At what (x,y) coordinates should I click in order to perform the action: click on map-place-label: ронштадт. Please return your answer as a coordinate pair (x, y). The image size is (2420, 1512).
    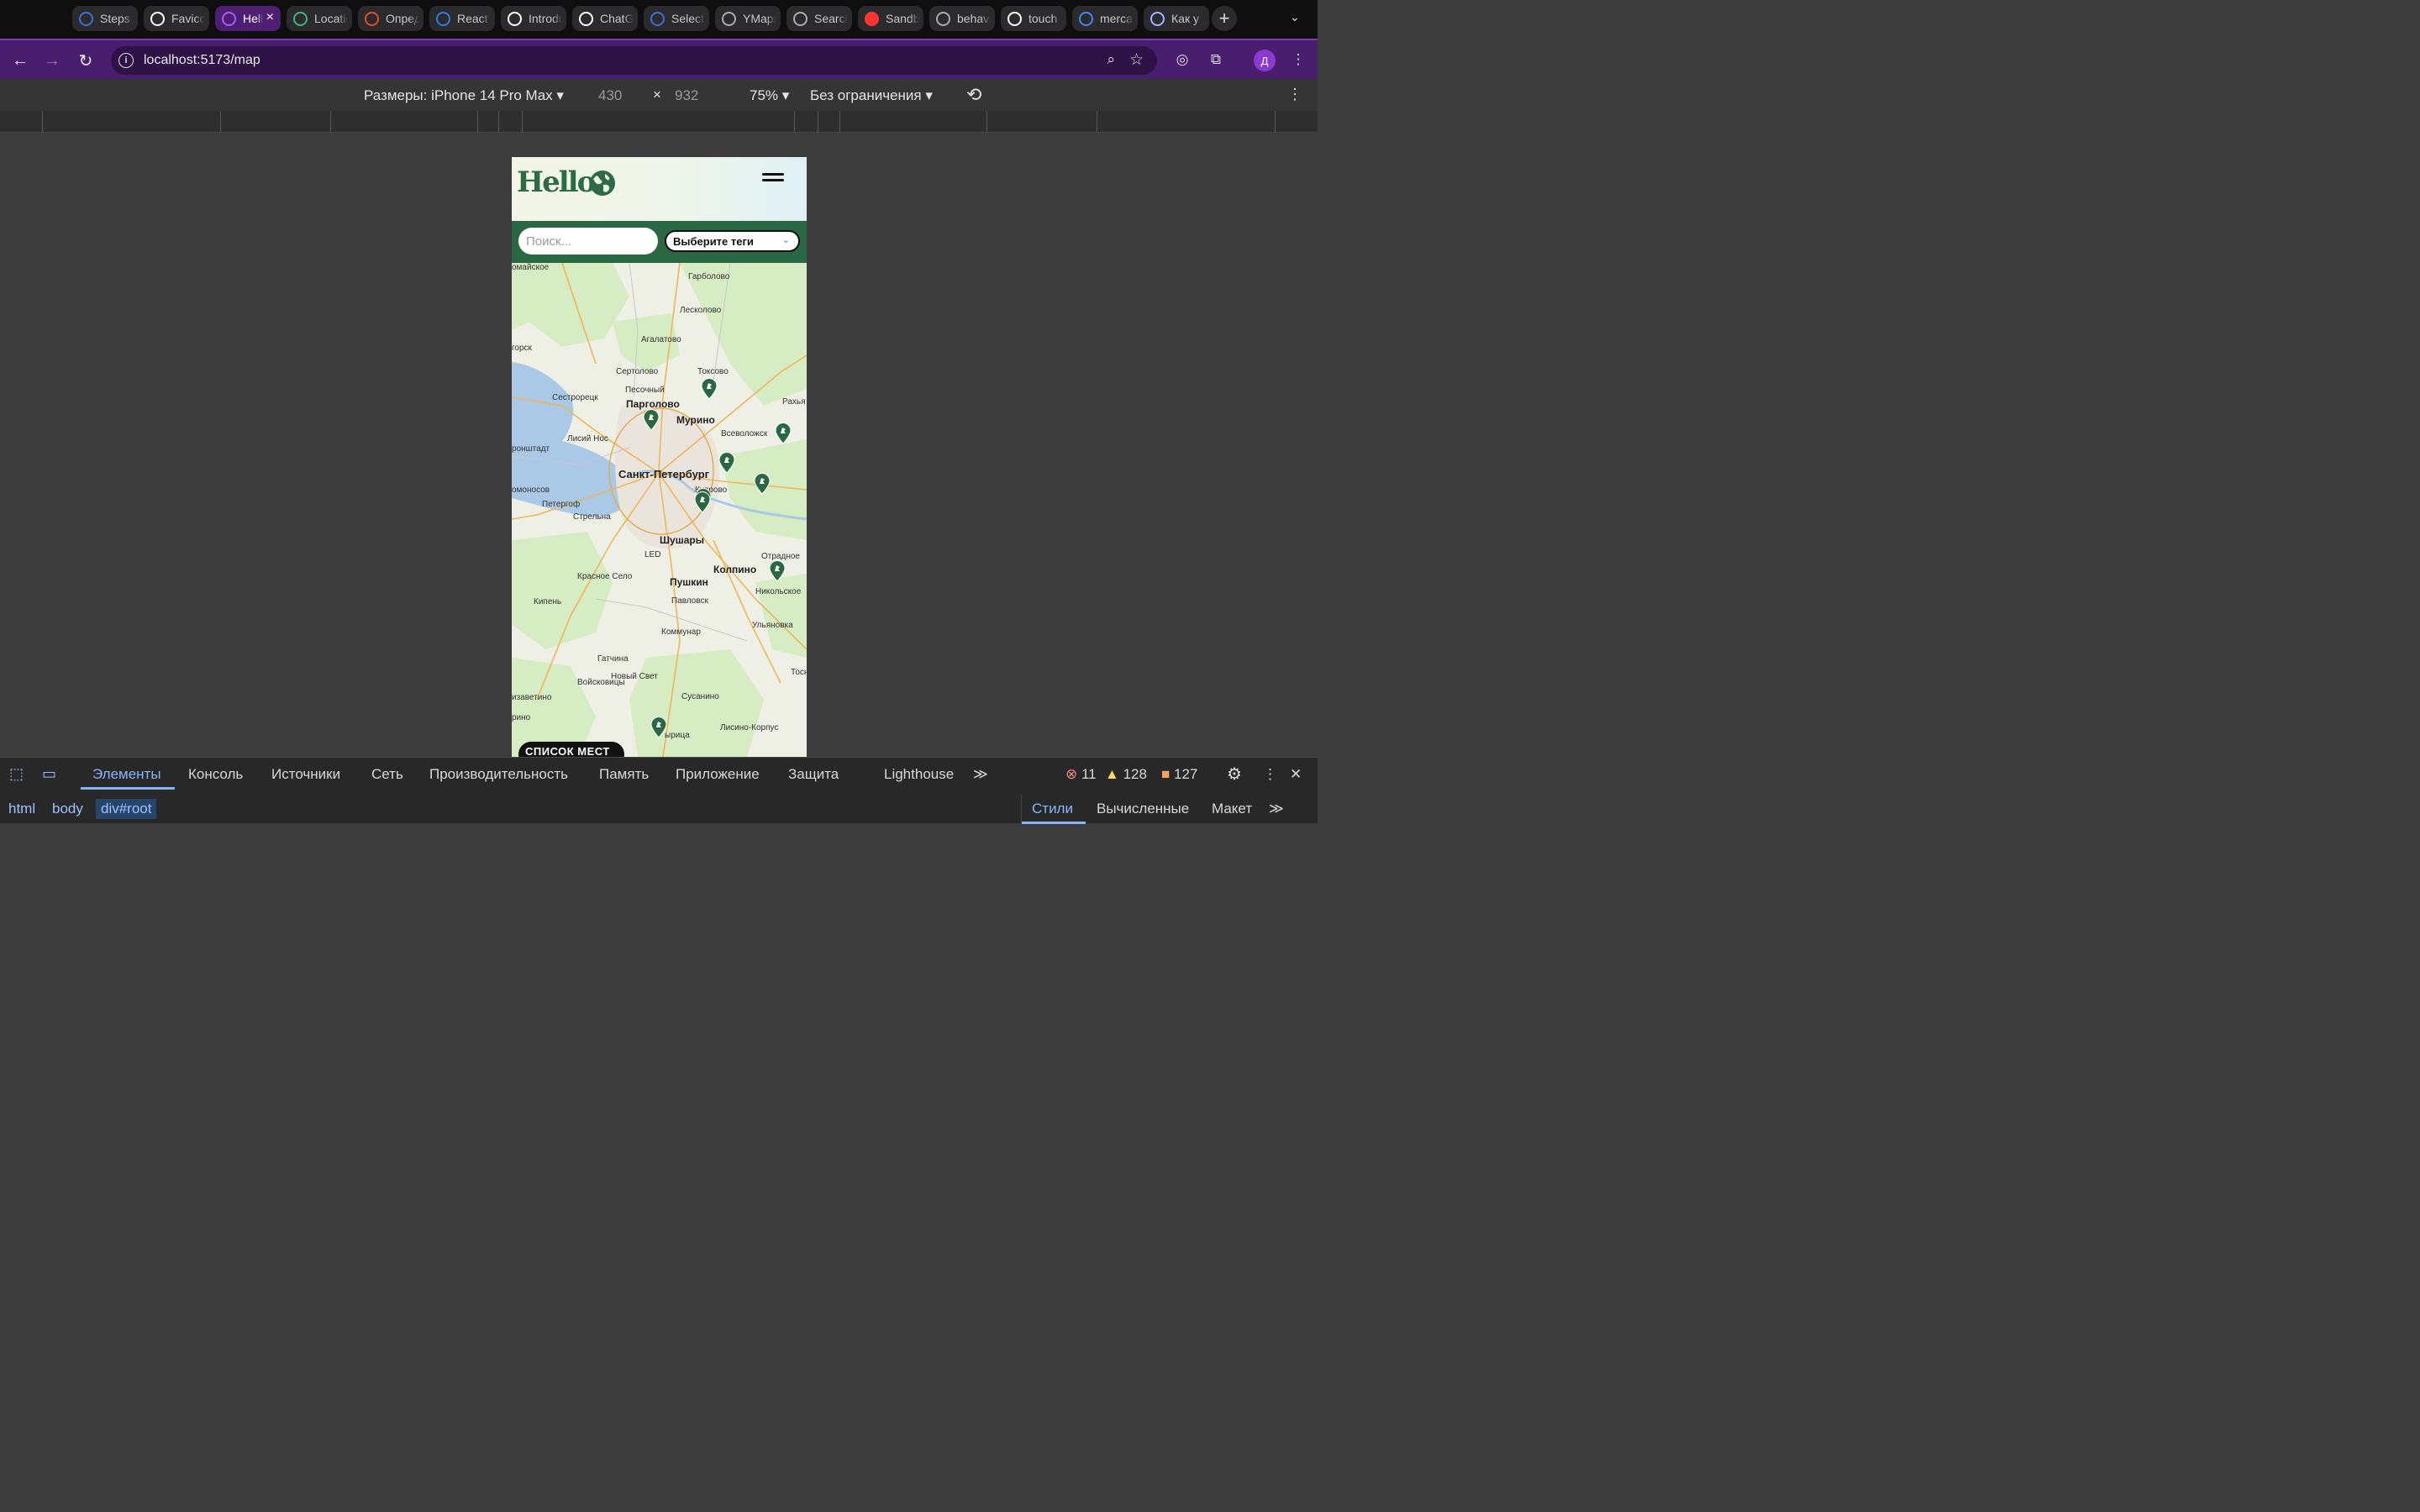
    Looking at the image, I should click on (531, 449).